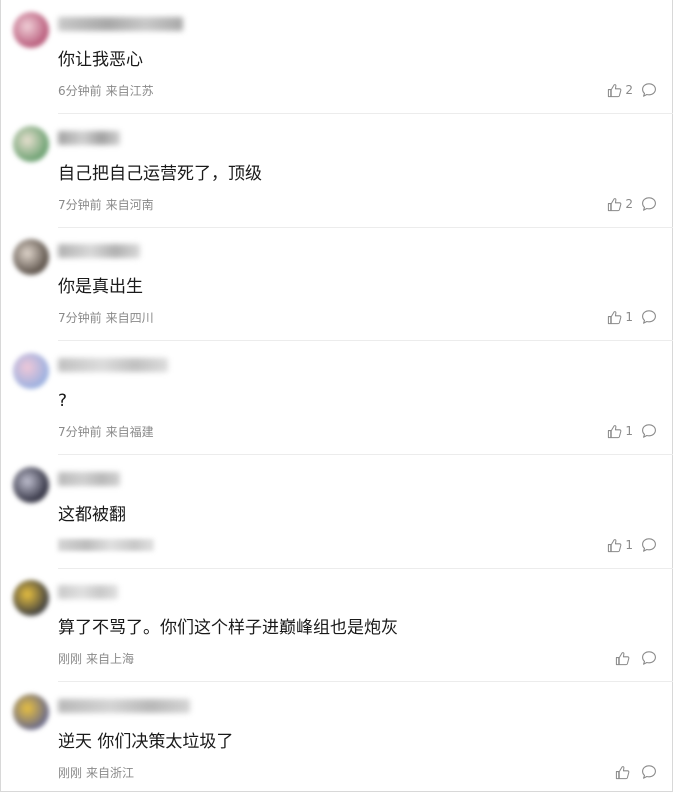 This screenshot has height=796, width=673. What do you see at coordinates (336, 739) in the screenshot?
I see `comment-item: 逆天 你们决策太垃圾了 刚刚 来自浙江` at bounding box center [336, 739].